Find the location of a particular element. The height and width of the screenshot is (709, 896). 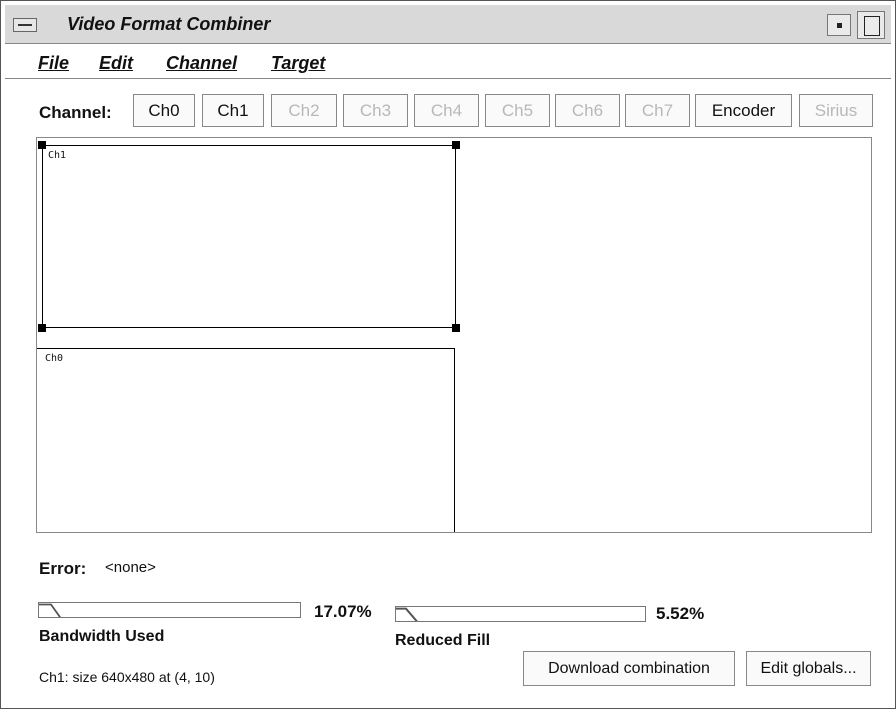

channel-button-ch2: Ch2 is located at coordinates (304, 110).